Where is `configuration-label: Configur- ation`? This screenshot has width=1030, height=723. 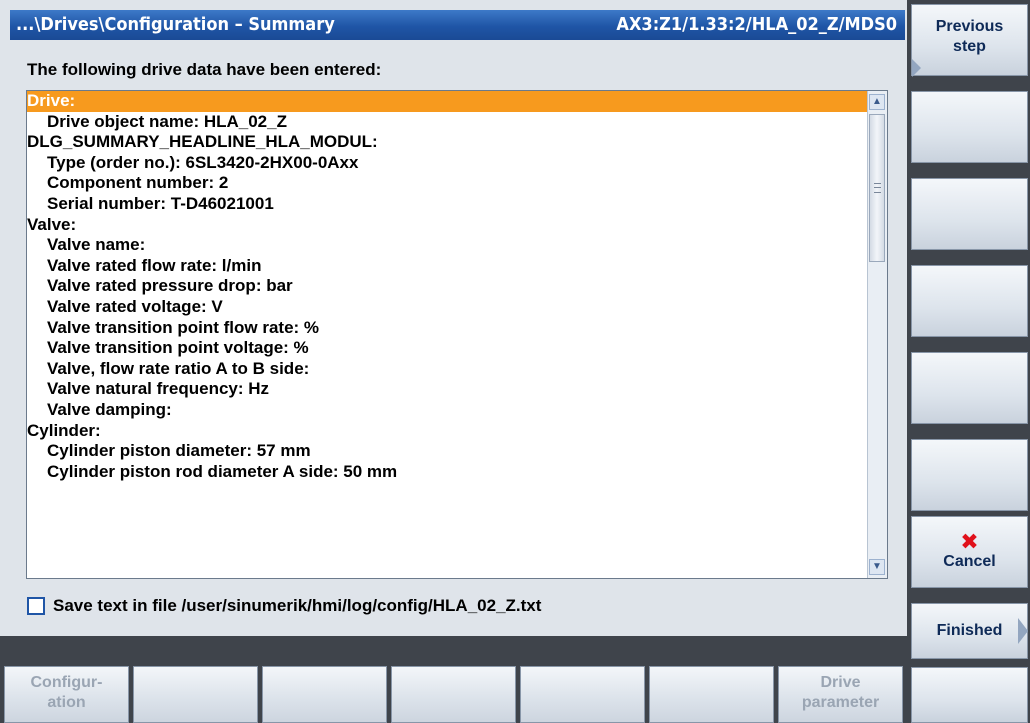 configuration-label: Configur- ation is located at coordinates (66, 692).